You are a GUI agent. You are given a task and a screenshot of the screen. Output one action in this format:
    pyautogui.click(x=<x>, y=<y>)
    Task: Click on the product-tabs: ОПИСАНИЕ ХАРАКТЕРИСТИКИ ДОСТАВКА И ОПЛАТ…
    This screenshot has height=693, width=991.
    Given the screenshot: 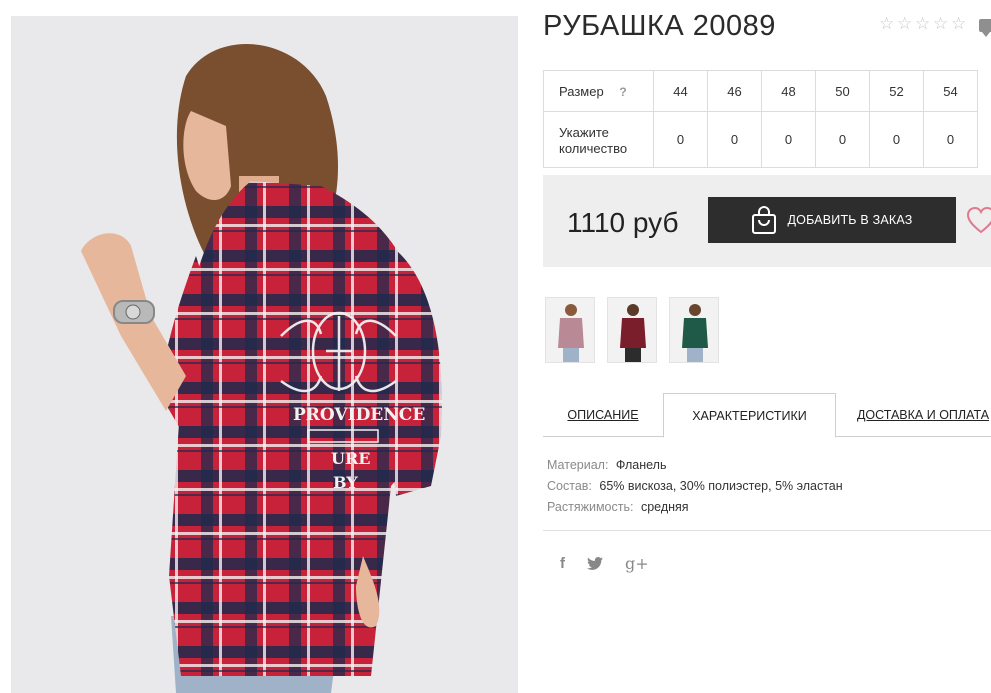 What is the action you would take?
    pyautogui.click(x=767, y=415)
    